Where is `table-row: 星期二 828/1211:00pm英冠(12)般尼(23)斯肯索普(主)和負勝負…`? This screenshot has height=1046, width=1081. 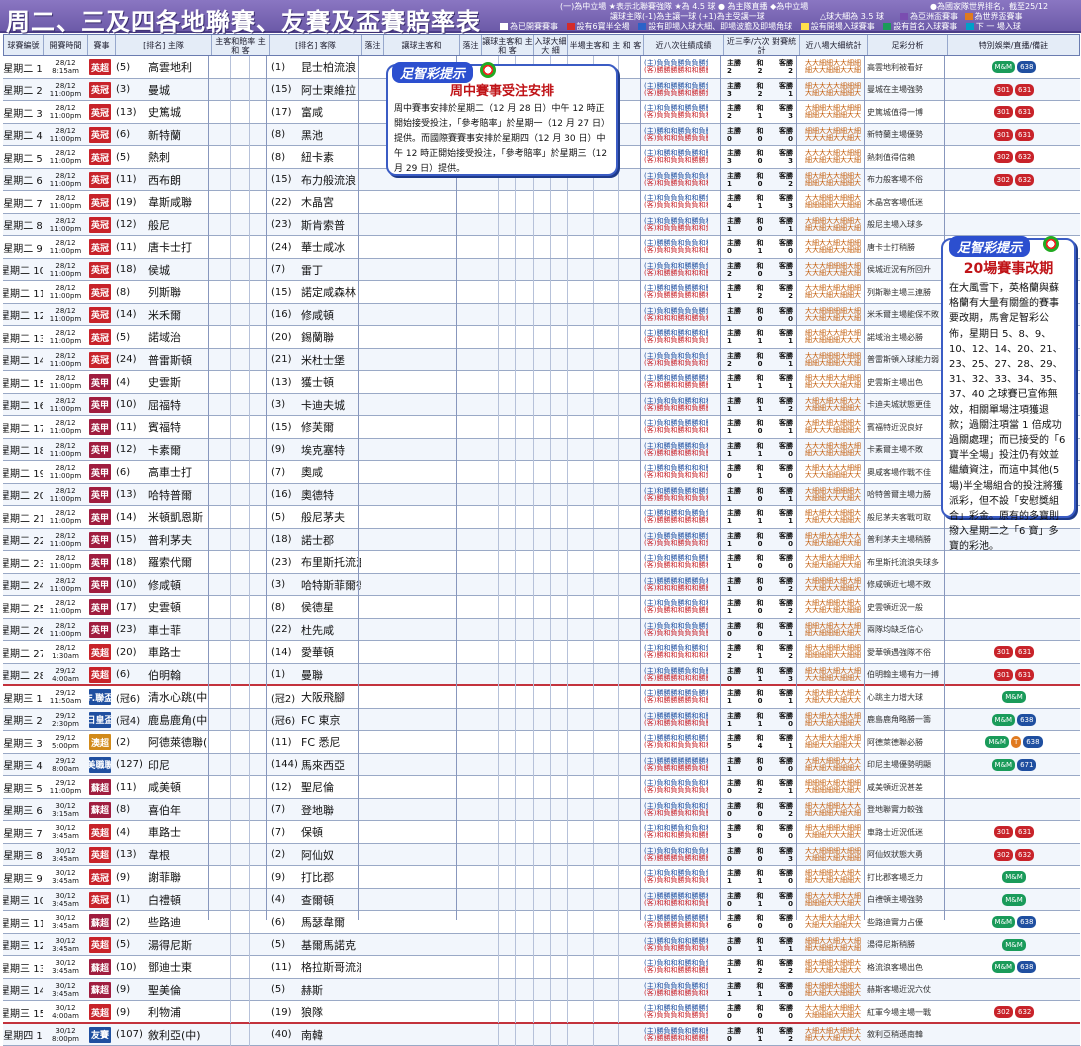
table-row: 星期二 828/1211:00pm英冠(12)般尼(23)斯肯索普(主)和負勝負… is located at coordinates (541, 225).